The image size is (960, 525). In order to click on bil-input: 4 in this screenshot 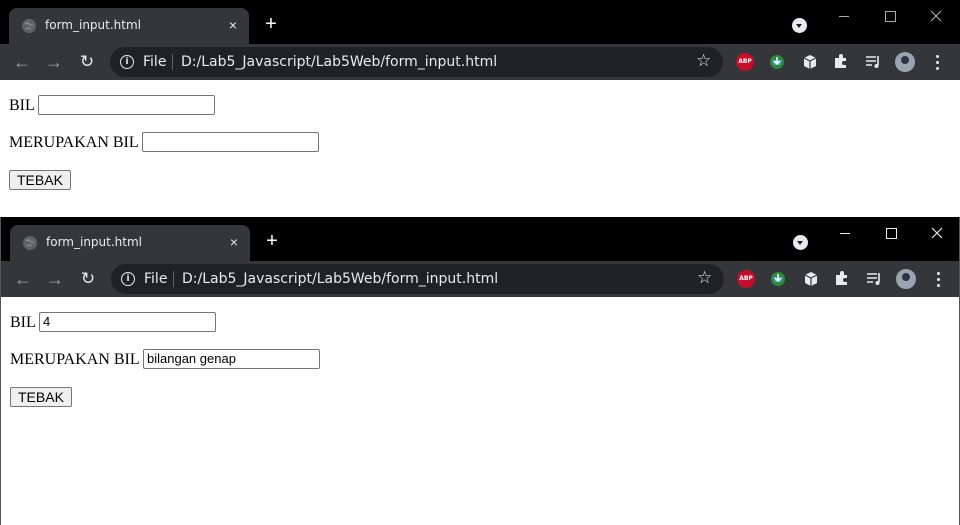, I will do `click(127, 322)`.